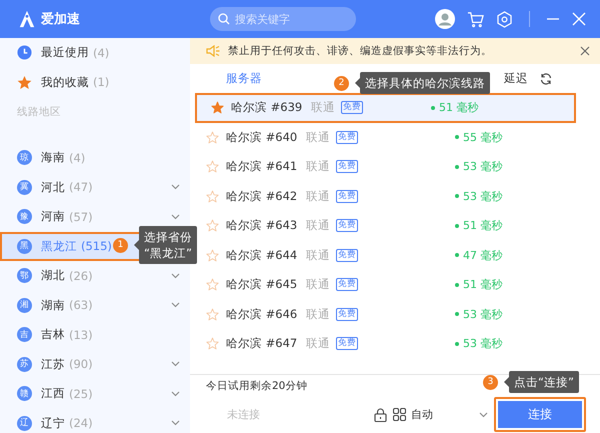 The width and height of the screenshot is (600, 433). I want to click on app-name: 爱加速, so click(60, 19).